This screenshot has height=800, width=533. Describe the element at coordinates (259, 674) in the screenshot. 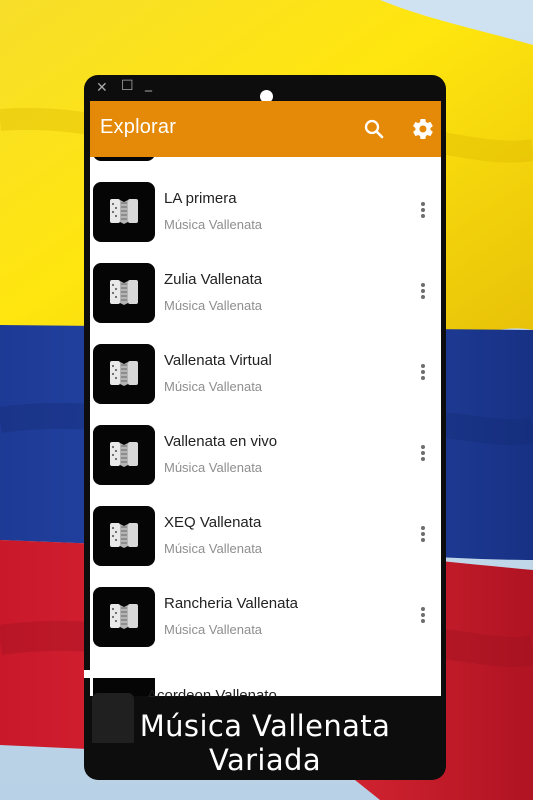

I see `mini-player` at that location.